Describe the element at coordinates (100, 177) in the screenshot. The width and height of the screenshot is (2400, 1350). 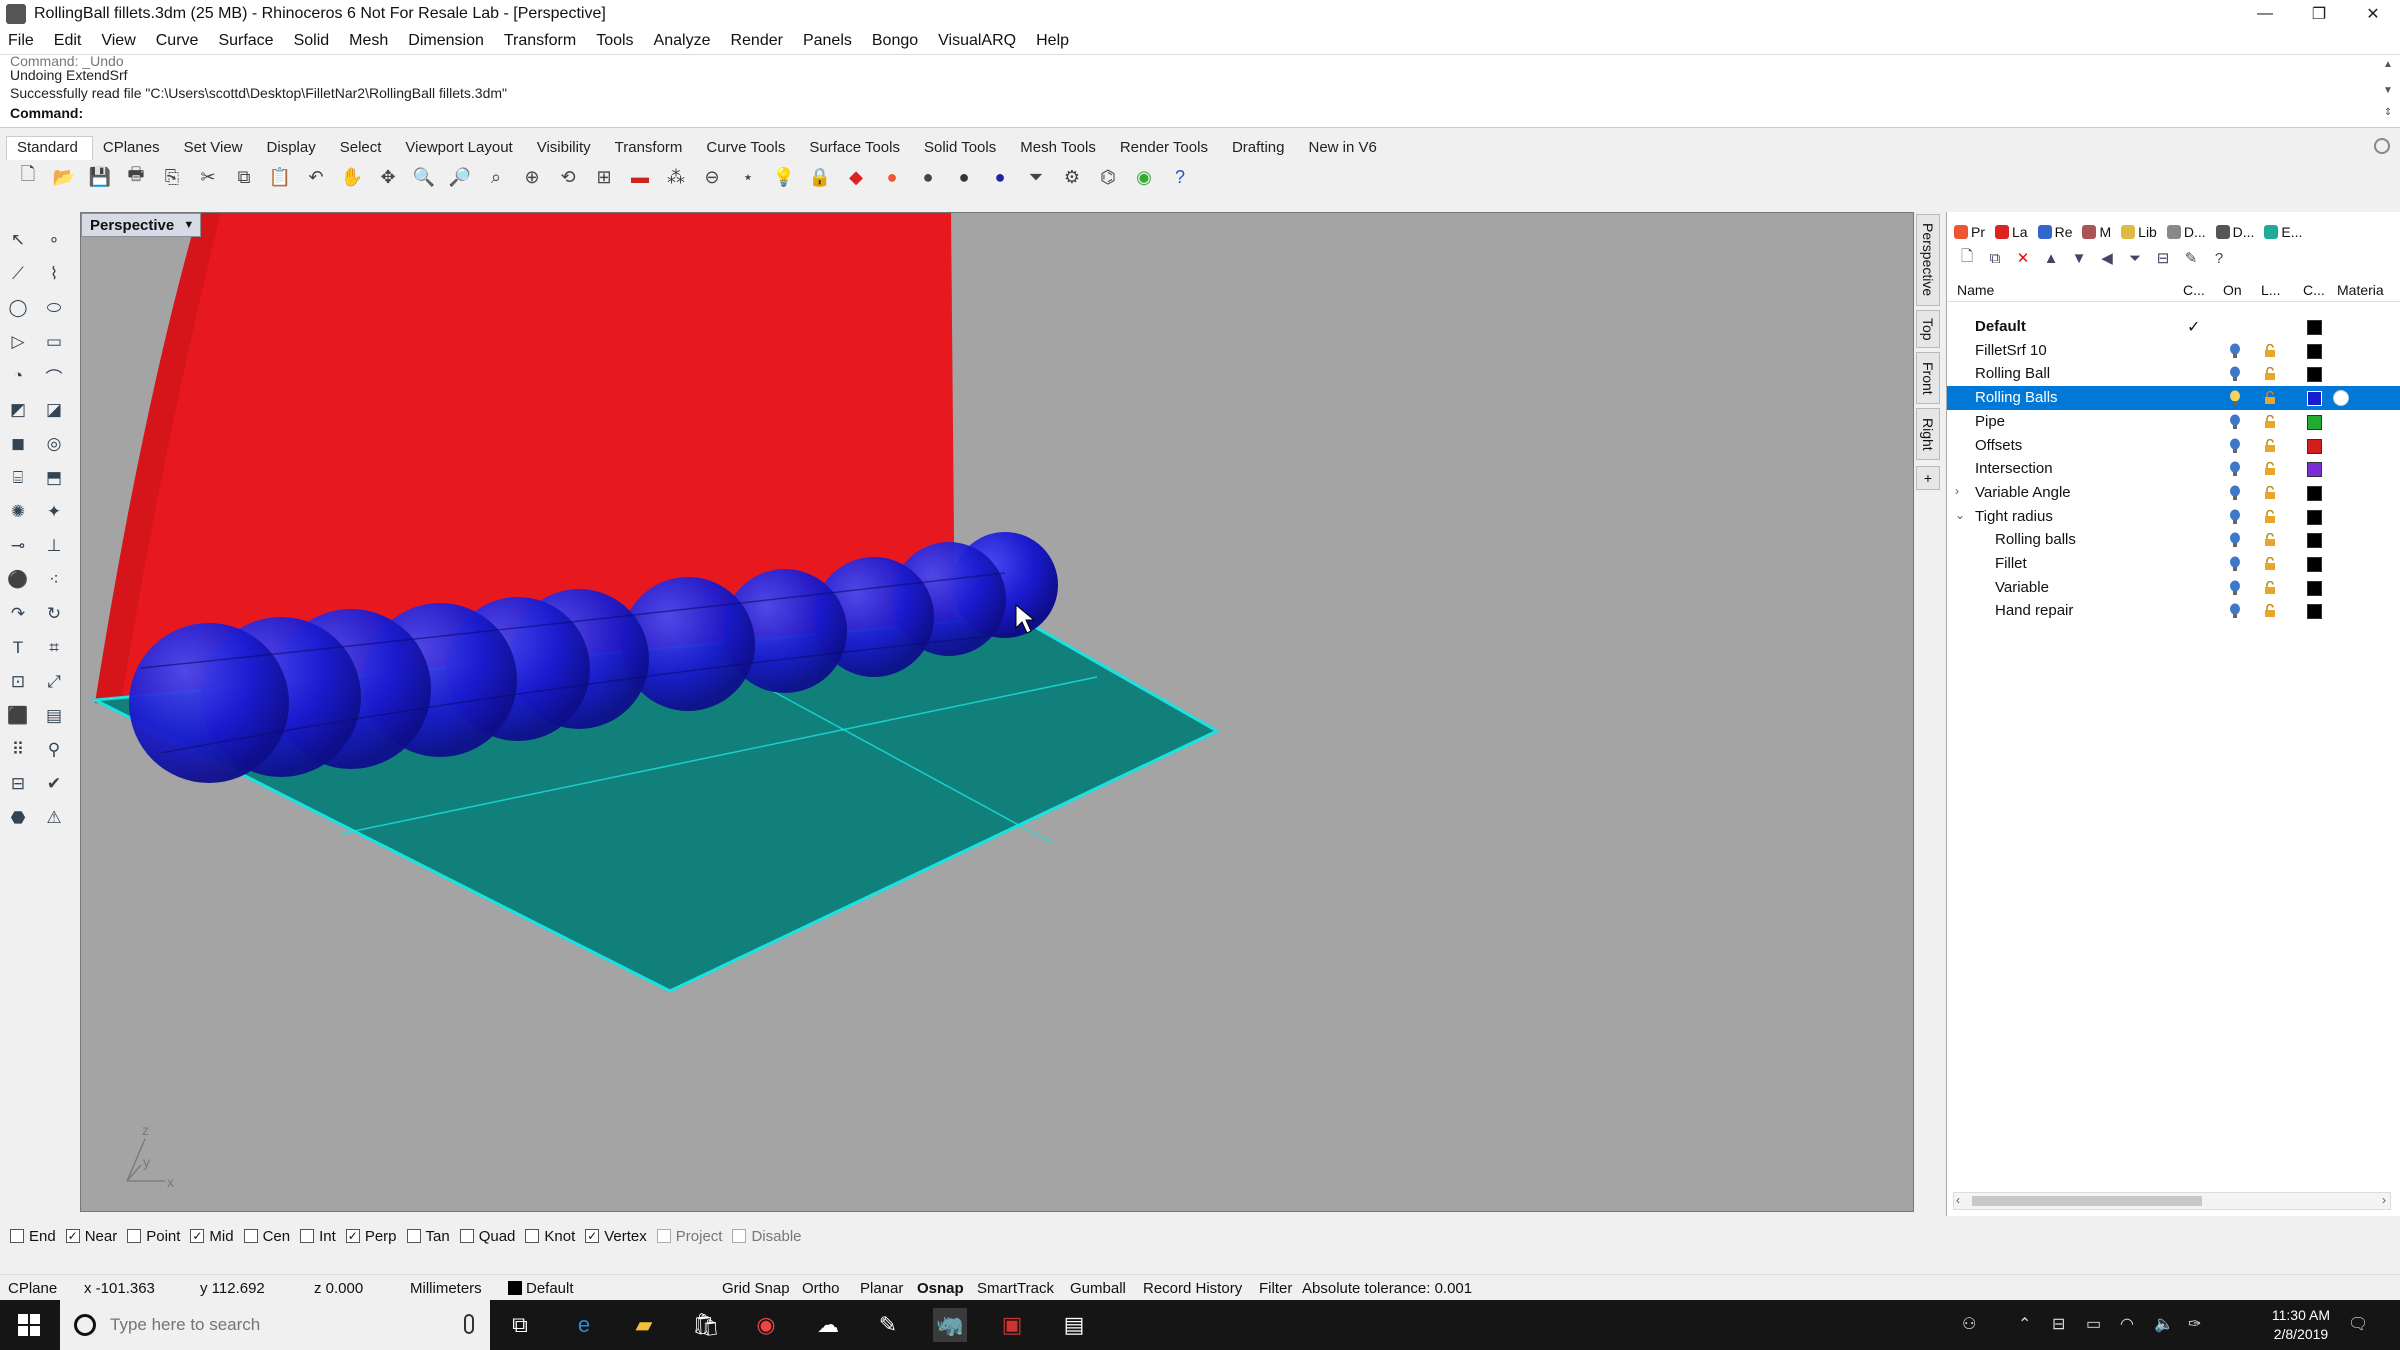
I see `save-icon: 💾` at that location.